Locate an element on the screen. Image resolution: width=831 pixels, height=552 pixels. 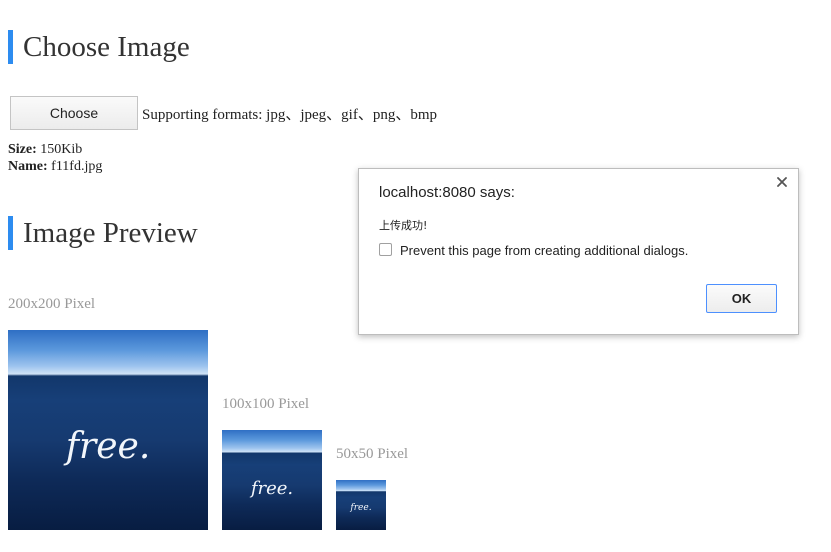
file-name-label: Name: is located at coordinates (28, 166).